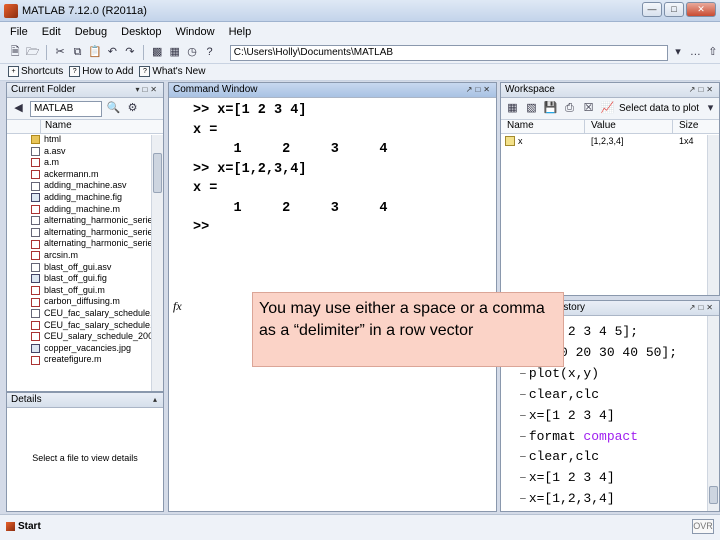  I want to click on folder-dropdown: MATLAB, so click(66, 108).